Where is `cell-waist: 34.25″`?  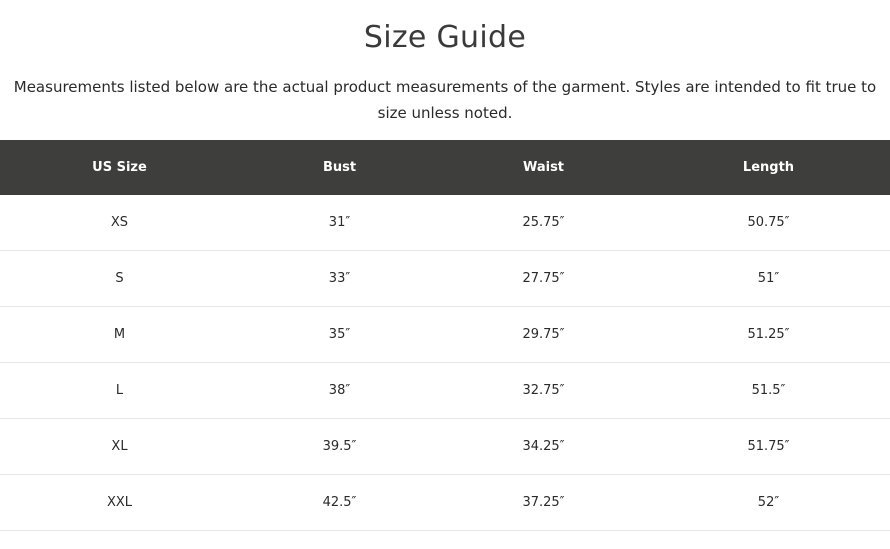
cell-waist: 34.25″ is located at coordinates (543, 446).